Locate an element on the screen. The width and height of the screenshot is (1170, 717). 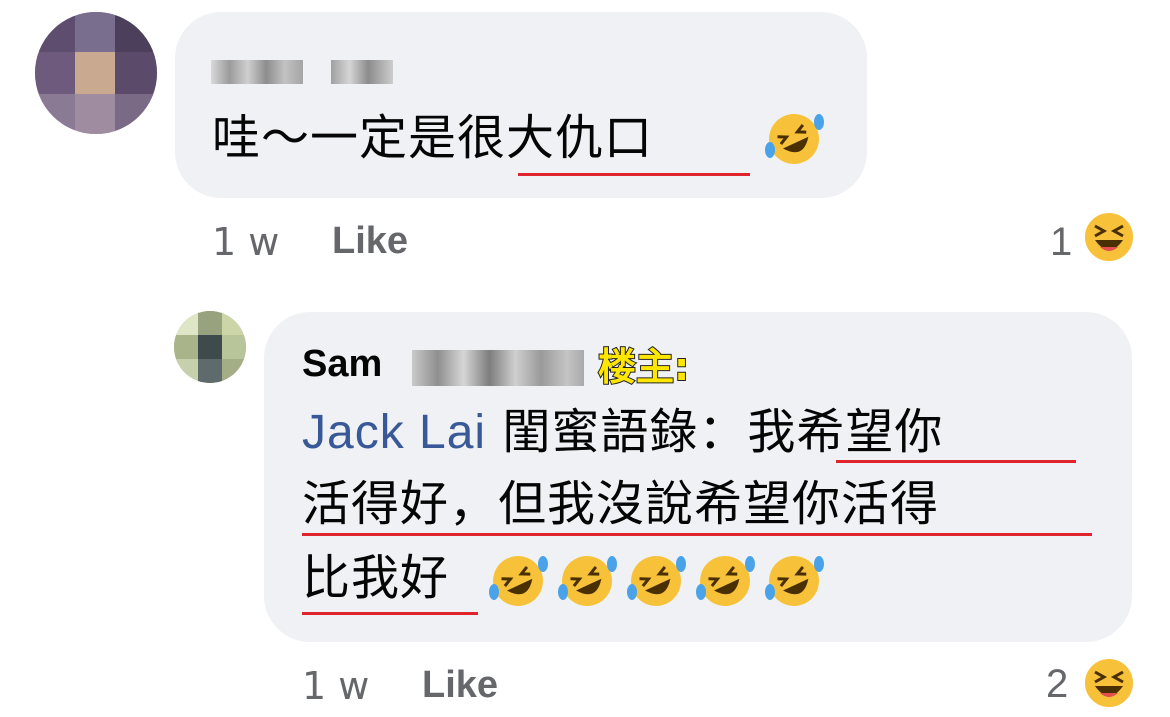
comment-text-line-3: 比我好 is located at coordinates (375, 578).